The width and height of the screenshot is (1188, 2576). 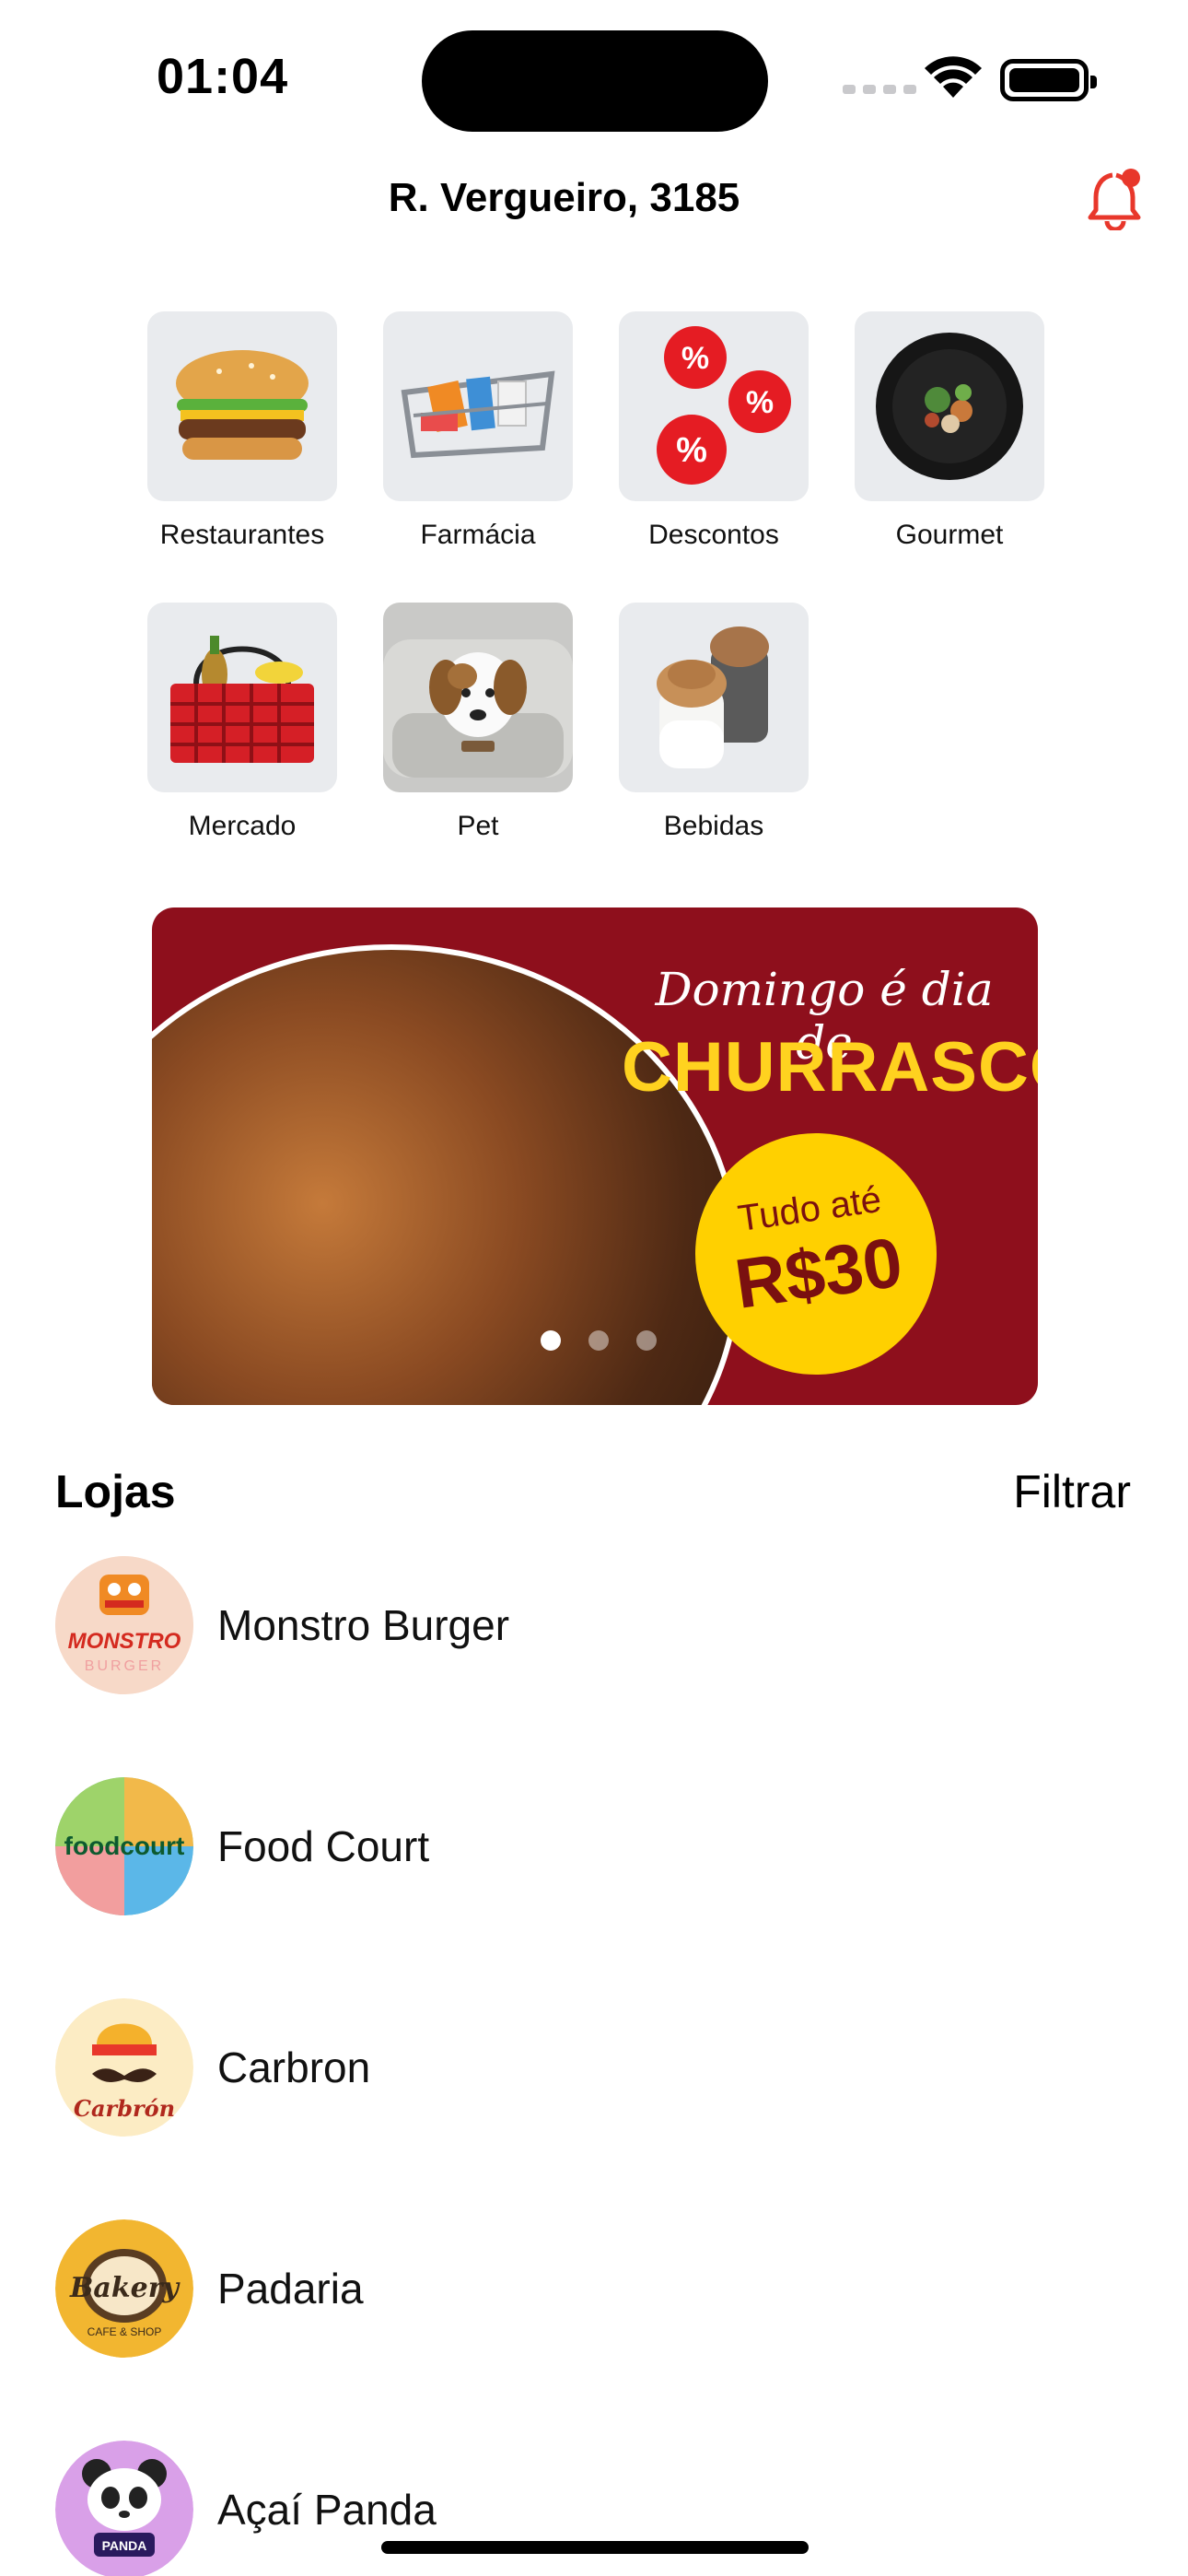 I want to click on store-name: Monstro Burger, so click(x=363, y=1625).